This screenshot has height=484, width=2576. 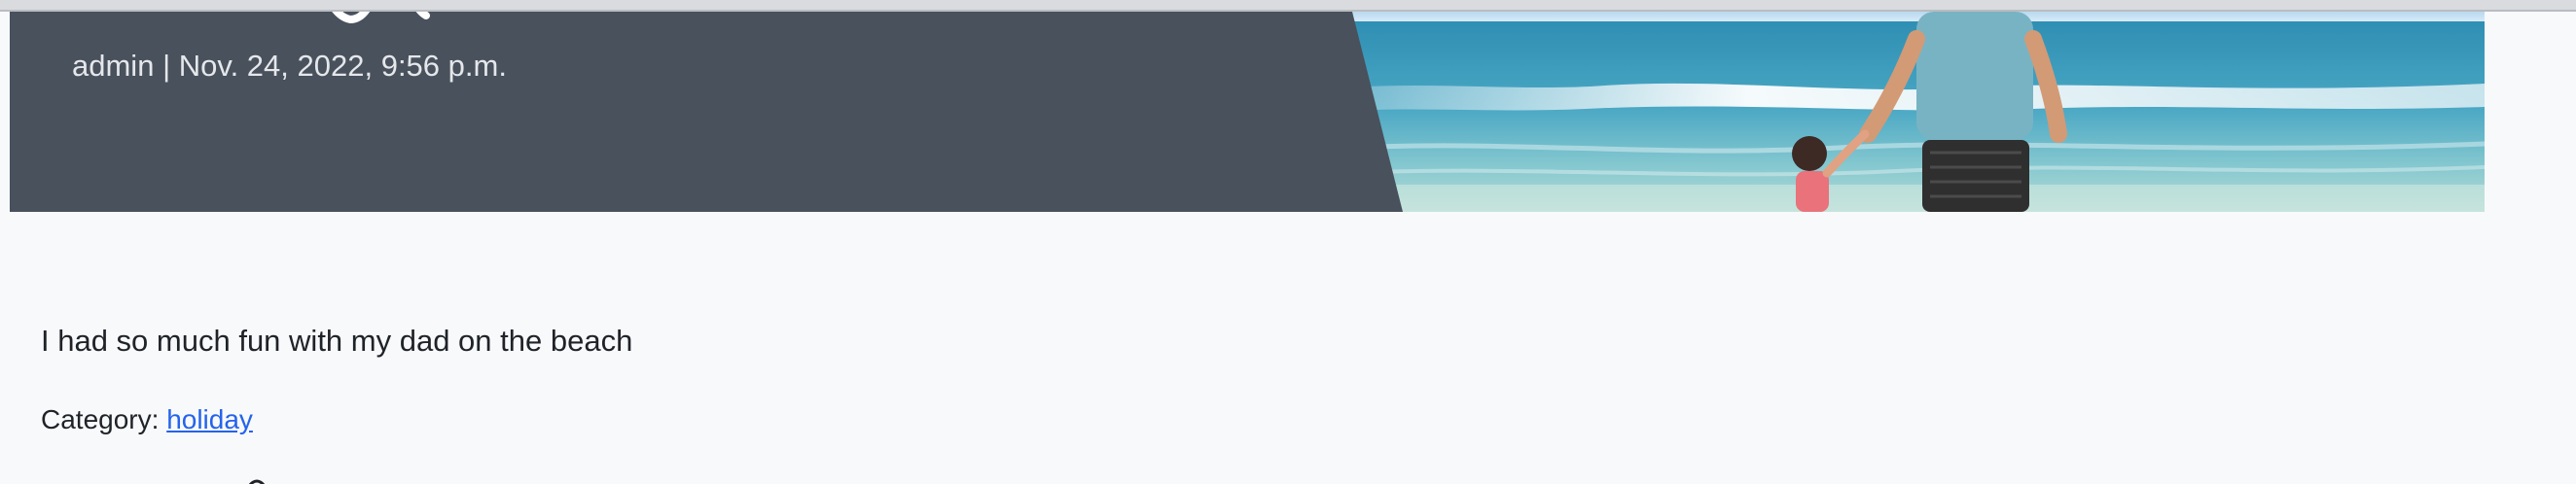 I want to click on category-link-holiday: holiday, so click(x=209, y=419).